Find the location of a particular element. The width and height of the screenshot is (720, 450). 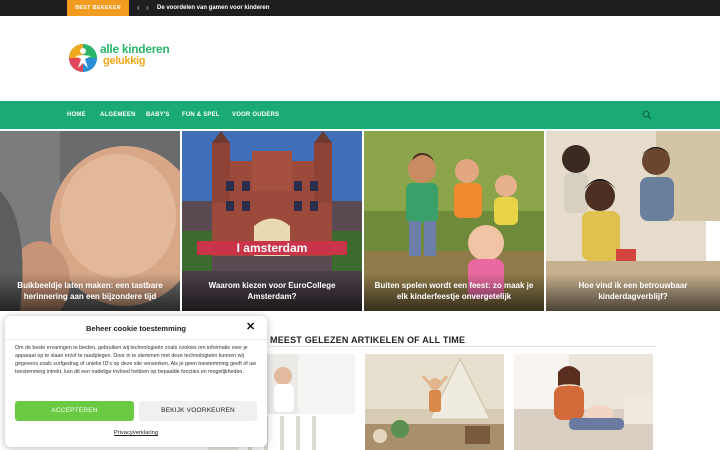

nav-item-babys: BABY'S is located at coordinates (158, 115).